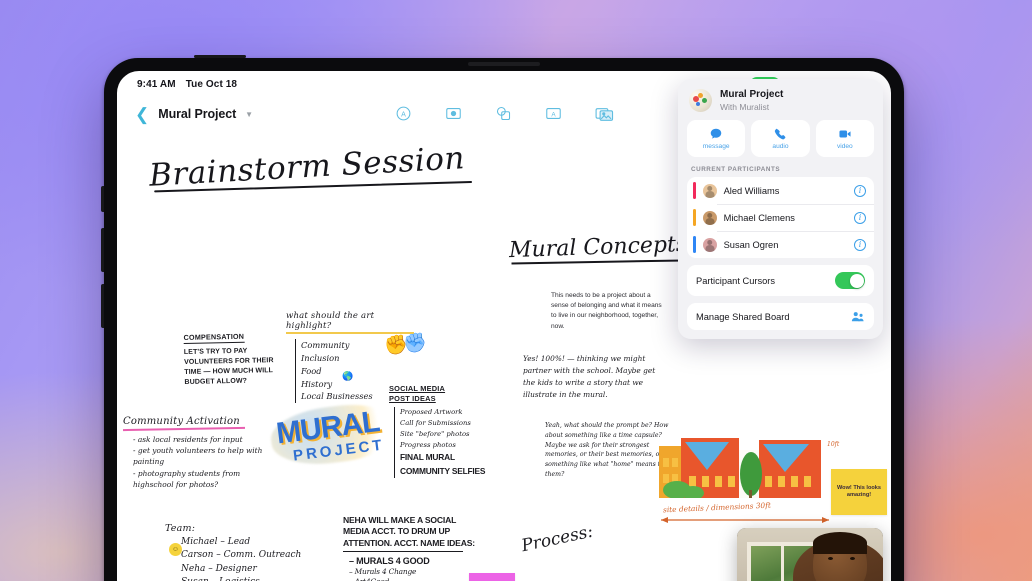  What do you see at coordinates (220, 56) in the screenshot?
I see `power-button` at bounding box center [220, 56].